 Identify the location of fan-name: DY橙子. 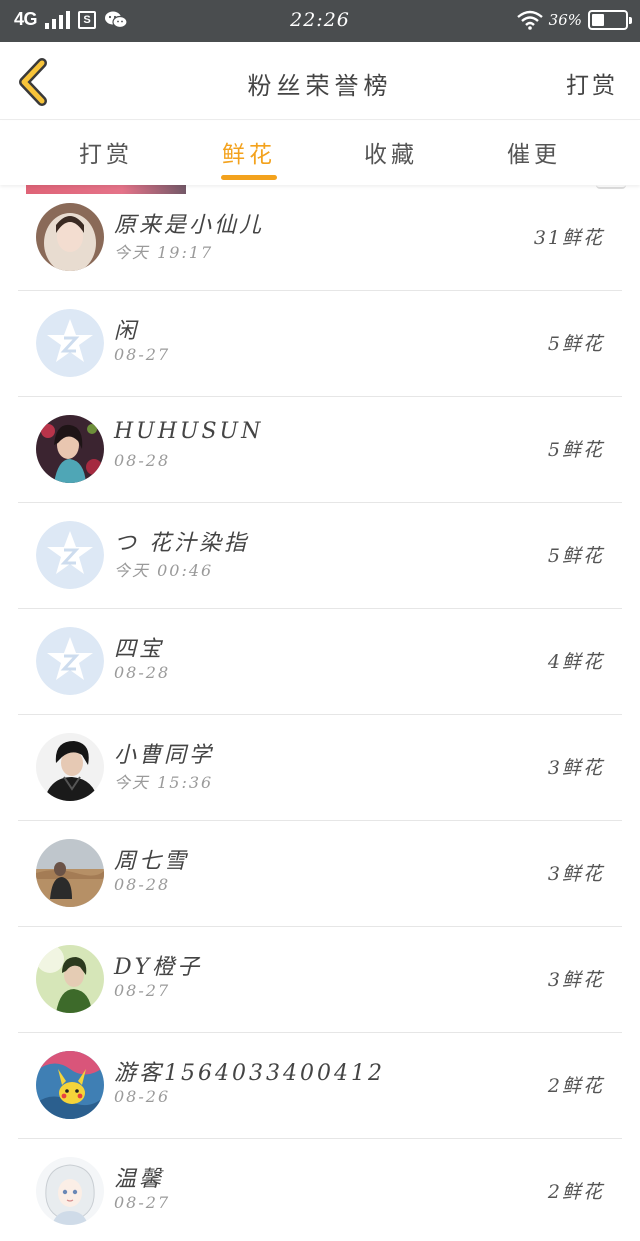
(158, 967).